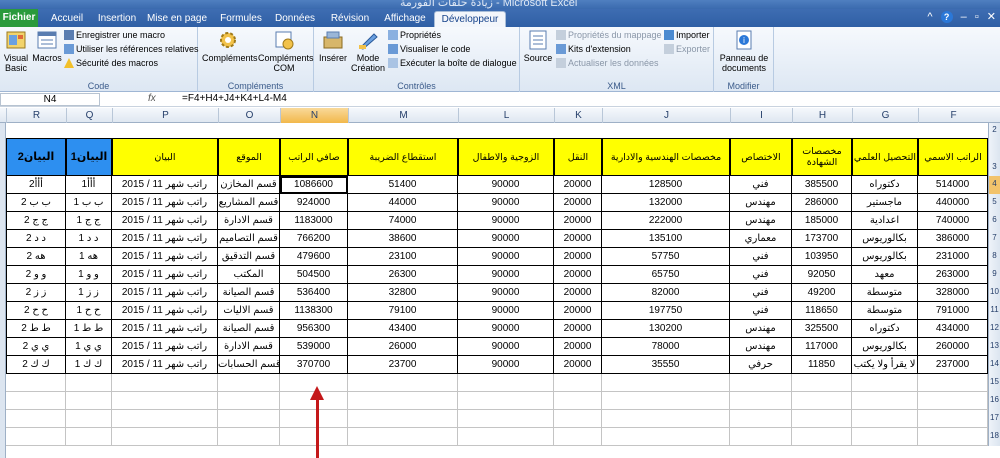  Describe the element at coordinates (666, 293) in the screenshot. I see `cell-j10: 82000` at that location.